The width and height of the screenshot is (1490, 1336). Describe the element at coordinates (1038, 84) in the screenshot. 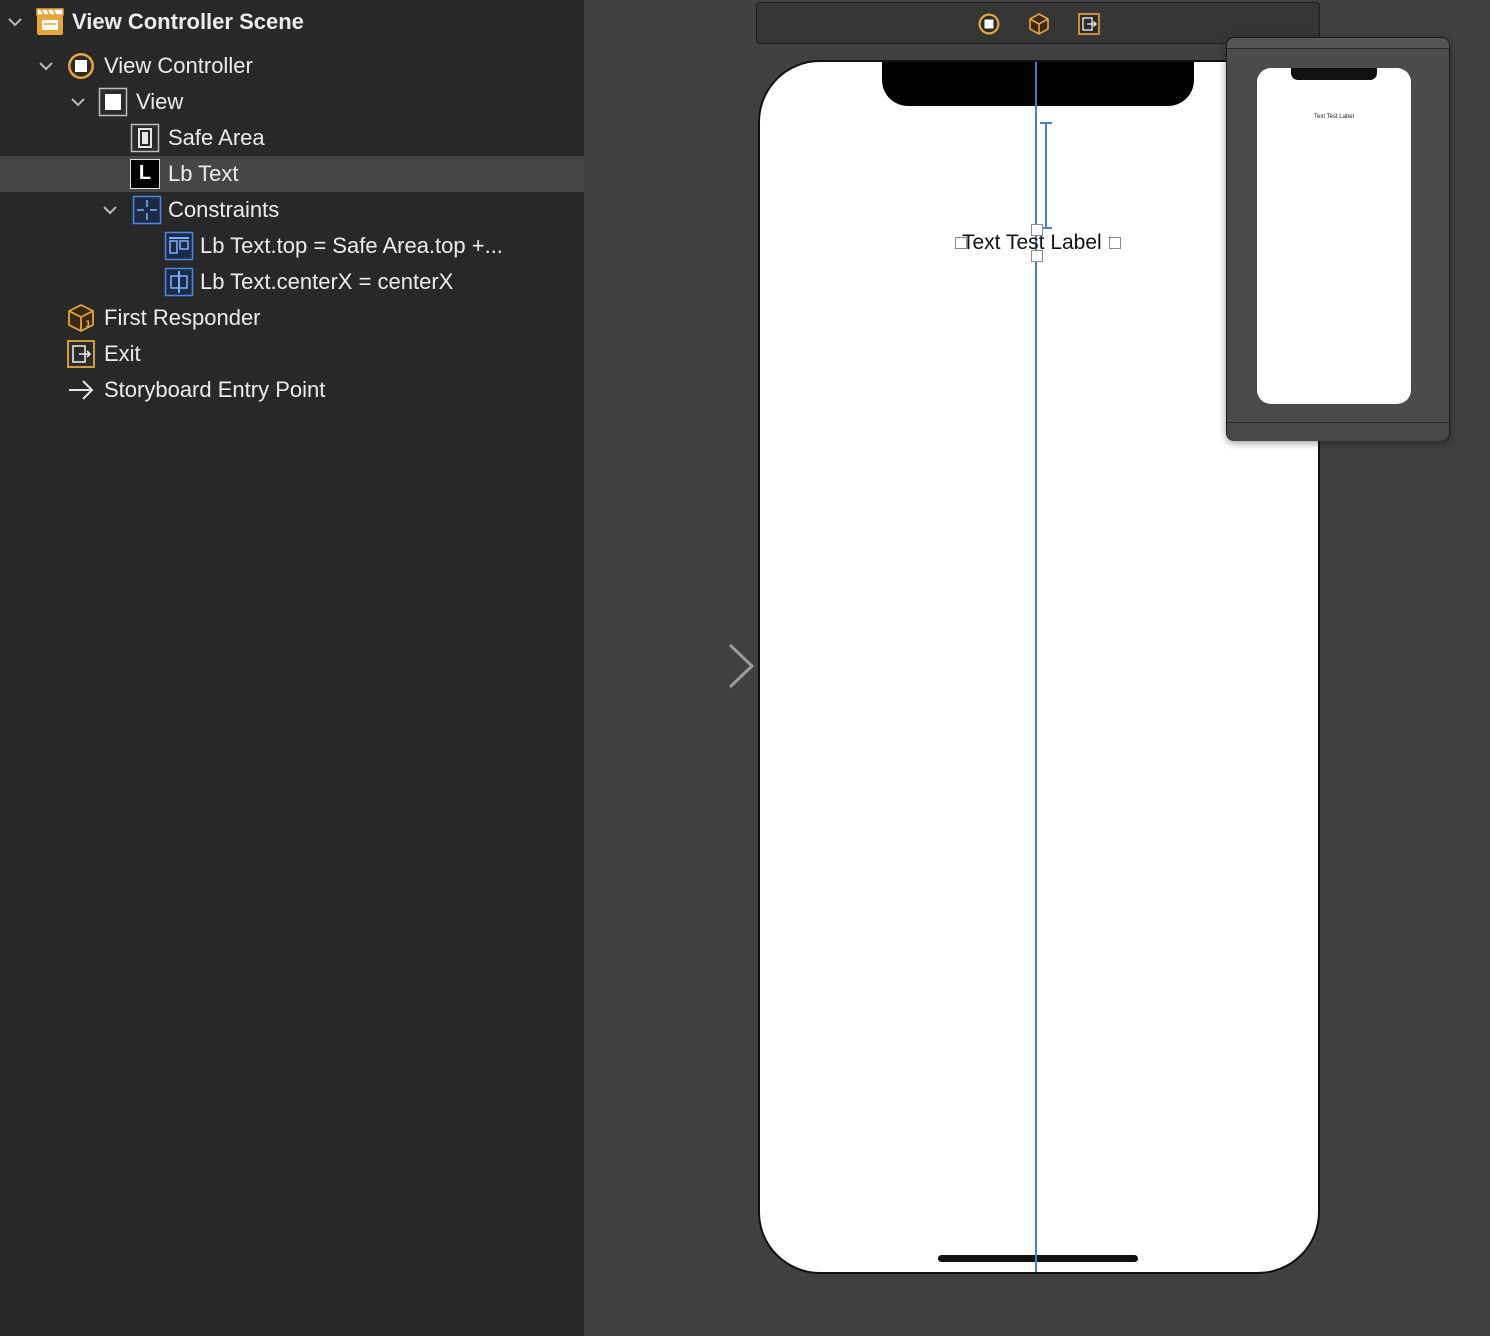

I see `device-notch` at that location.